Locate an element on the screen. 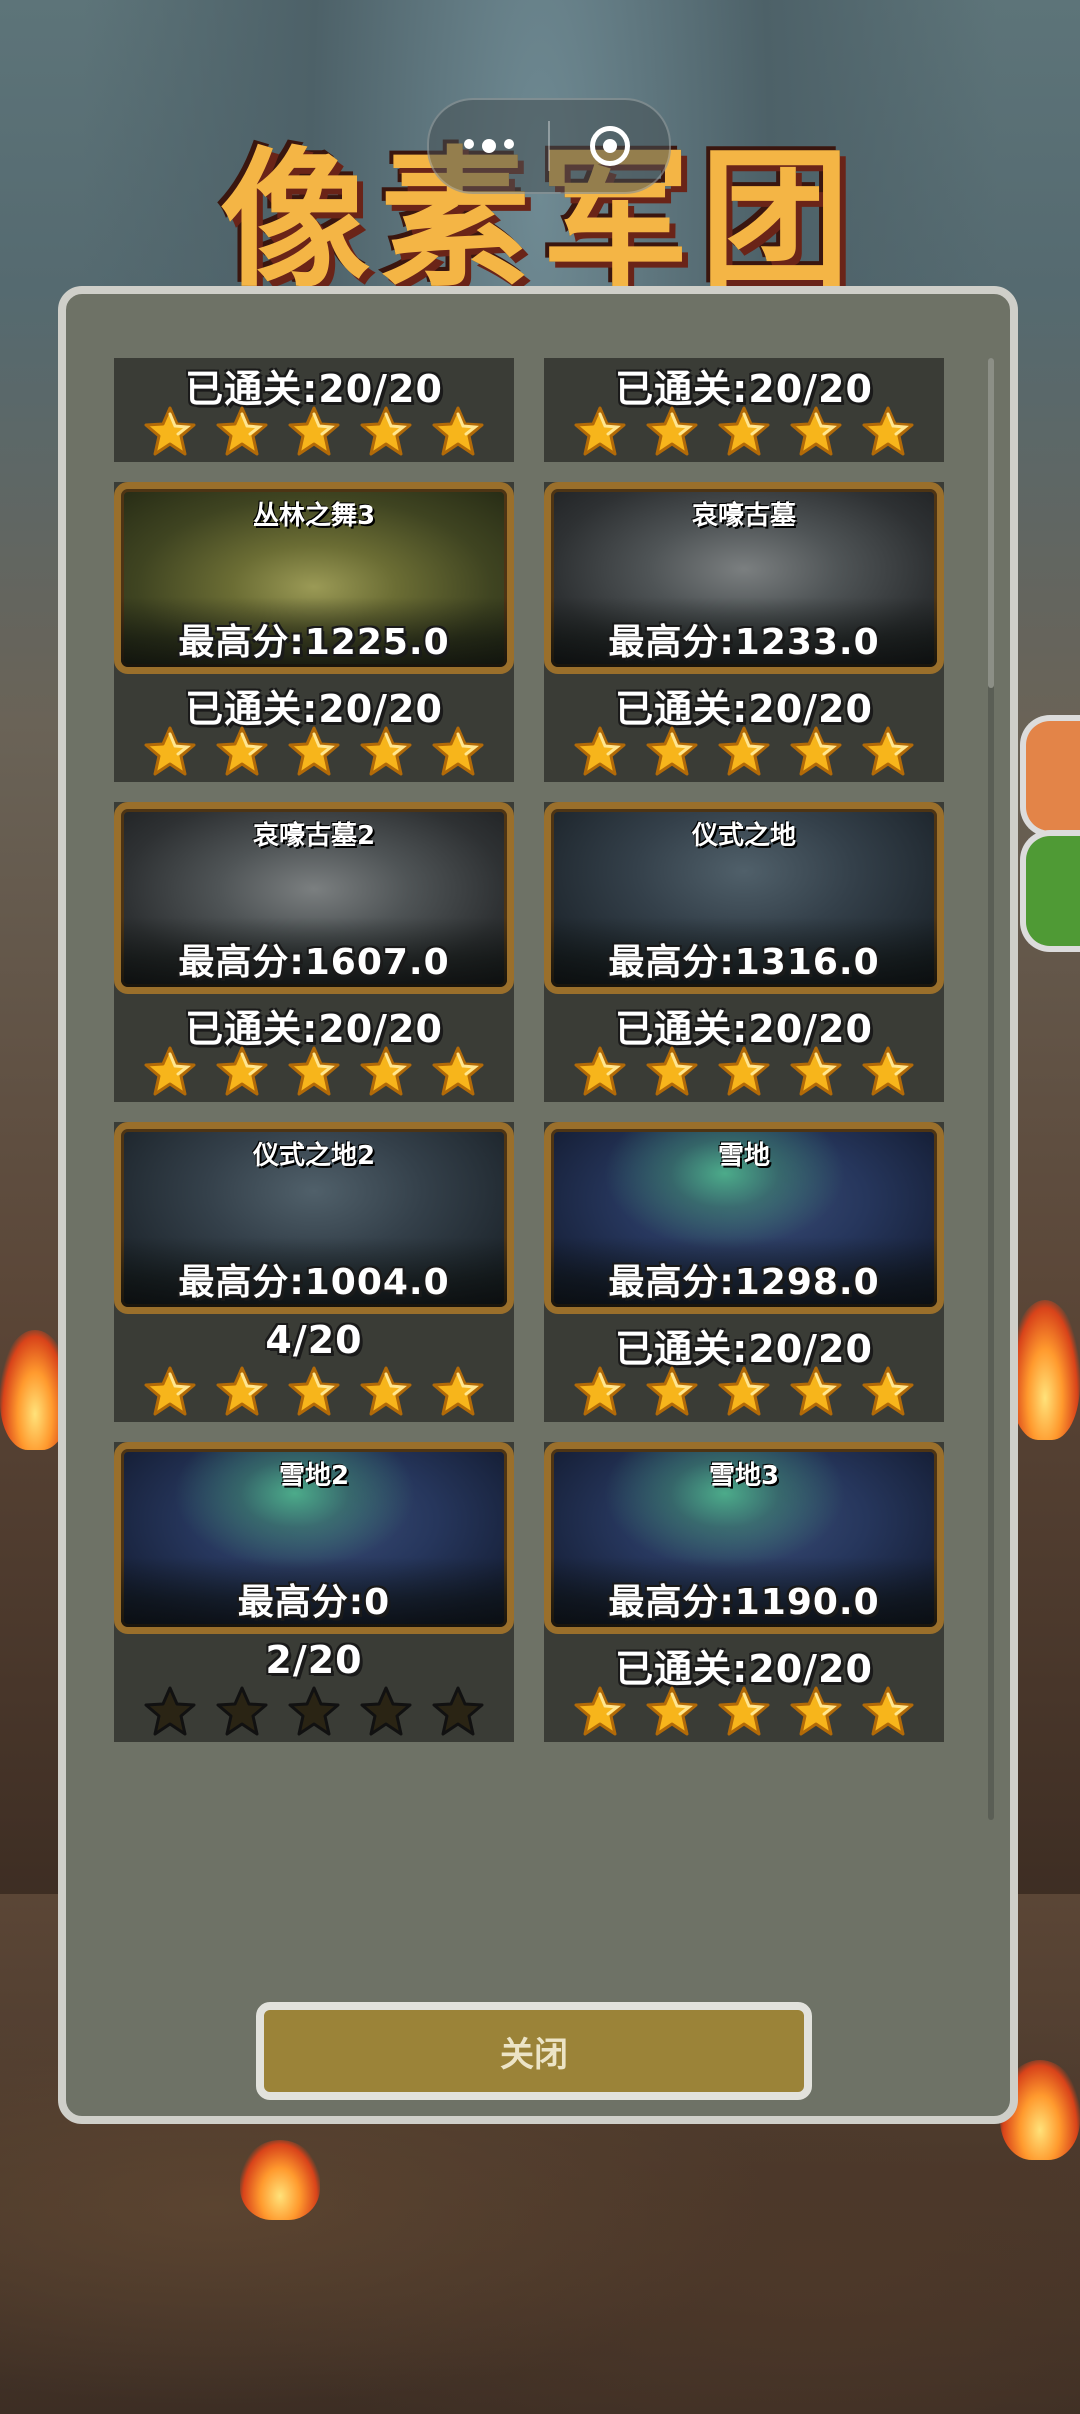  level-card: 仪式之地 最高分:1316.0 已通关:20/20 is located at coordinates (744, 952).